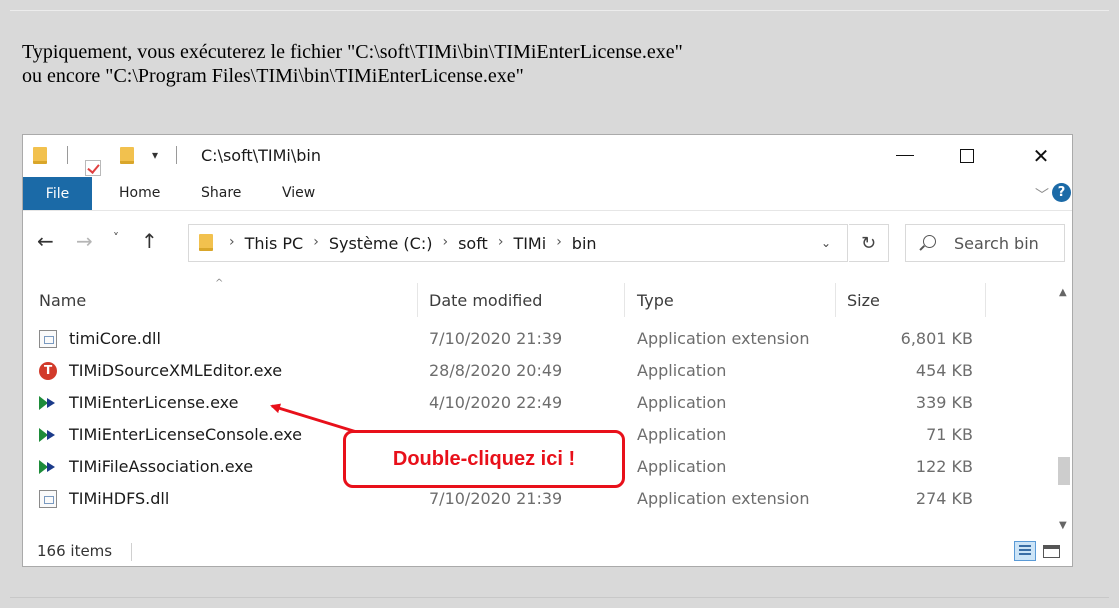  What do you see at coordinates (139, 193) in the screenshot?
I see `tab-home: Home` at bounding box center [139, 193].